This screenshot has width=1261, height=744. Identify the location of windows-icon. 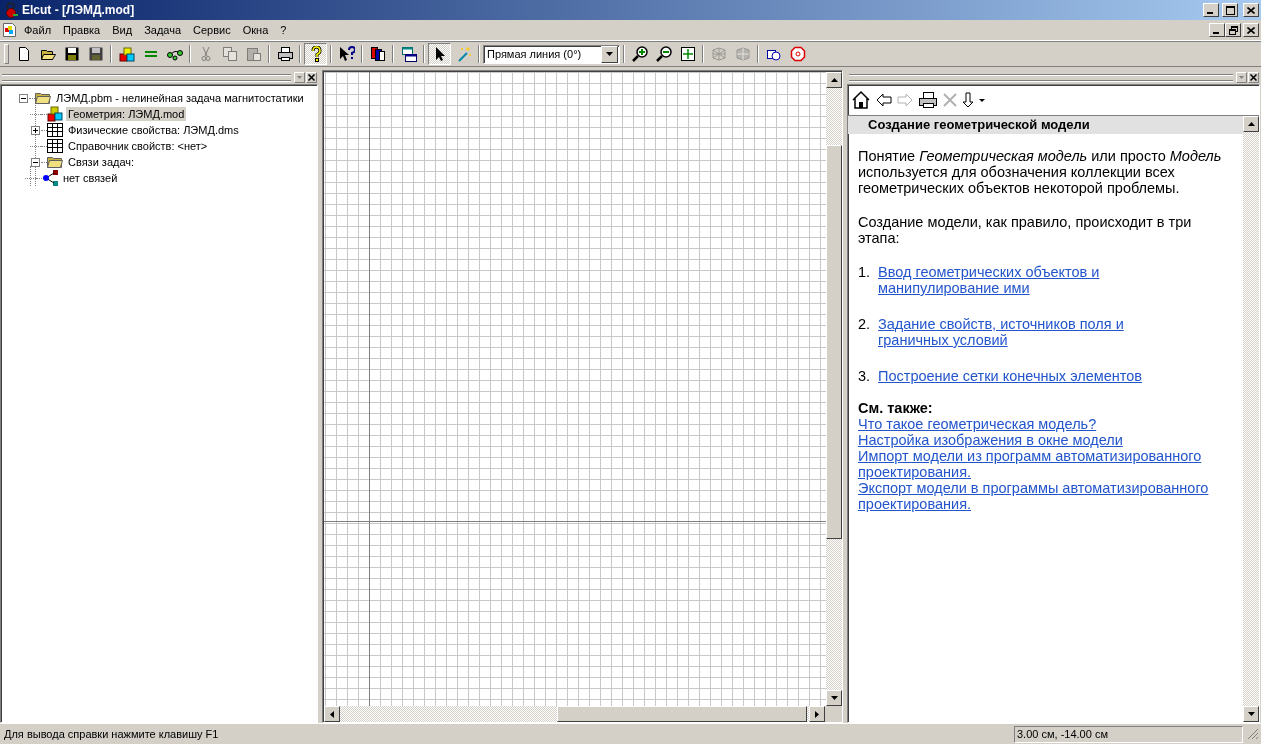
(408, 54).